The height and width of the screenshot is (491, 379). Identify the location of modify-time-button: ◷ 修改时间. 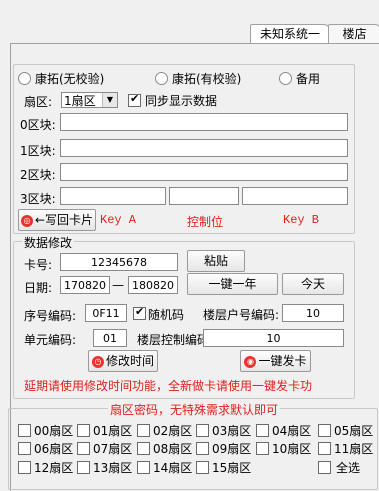
(123, 361).